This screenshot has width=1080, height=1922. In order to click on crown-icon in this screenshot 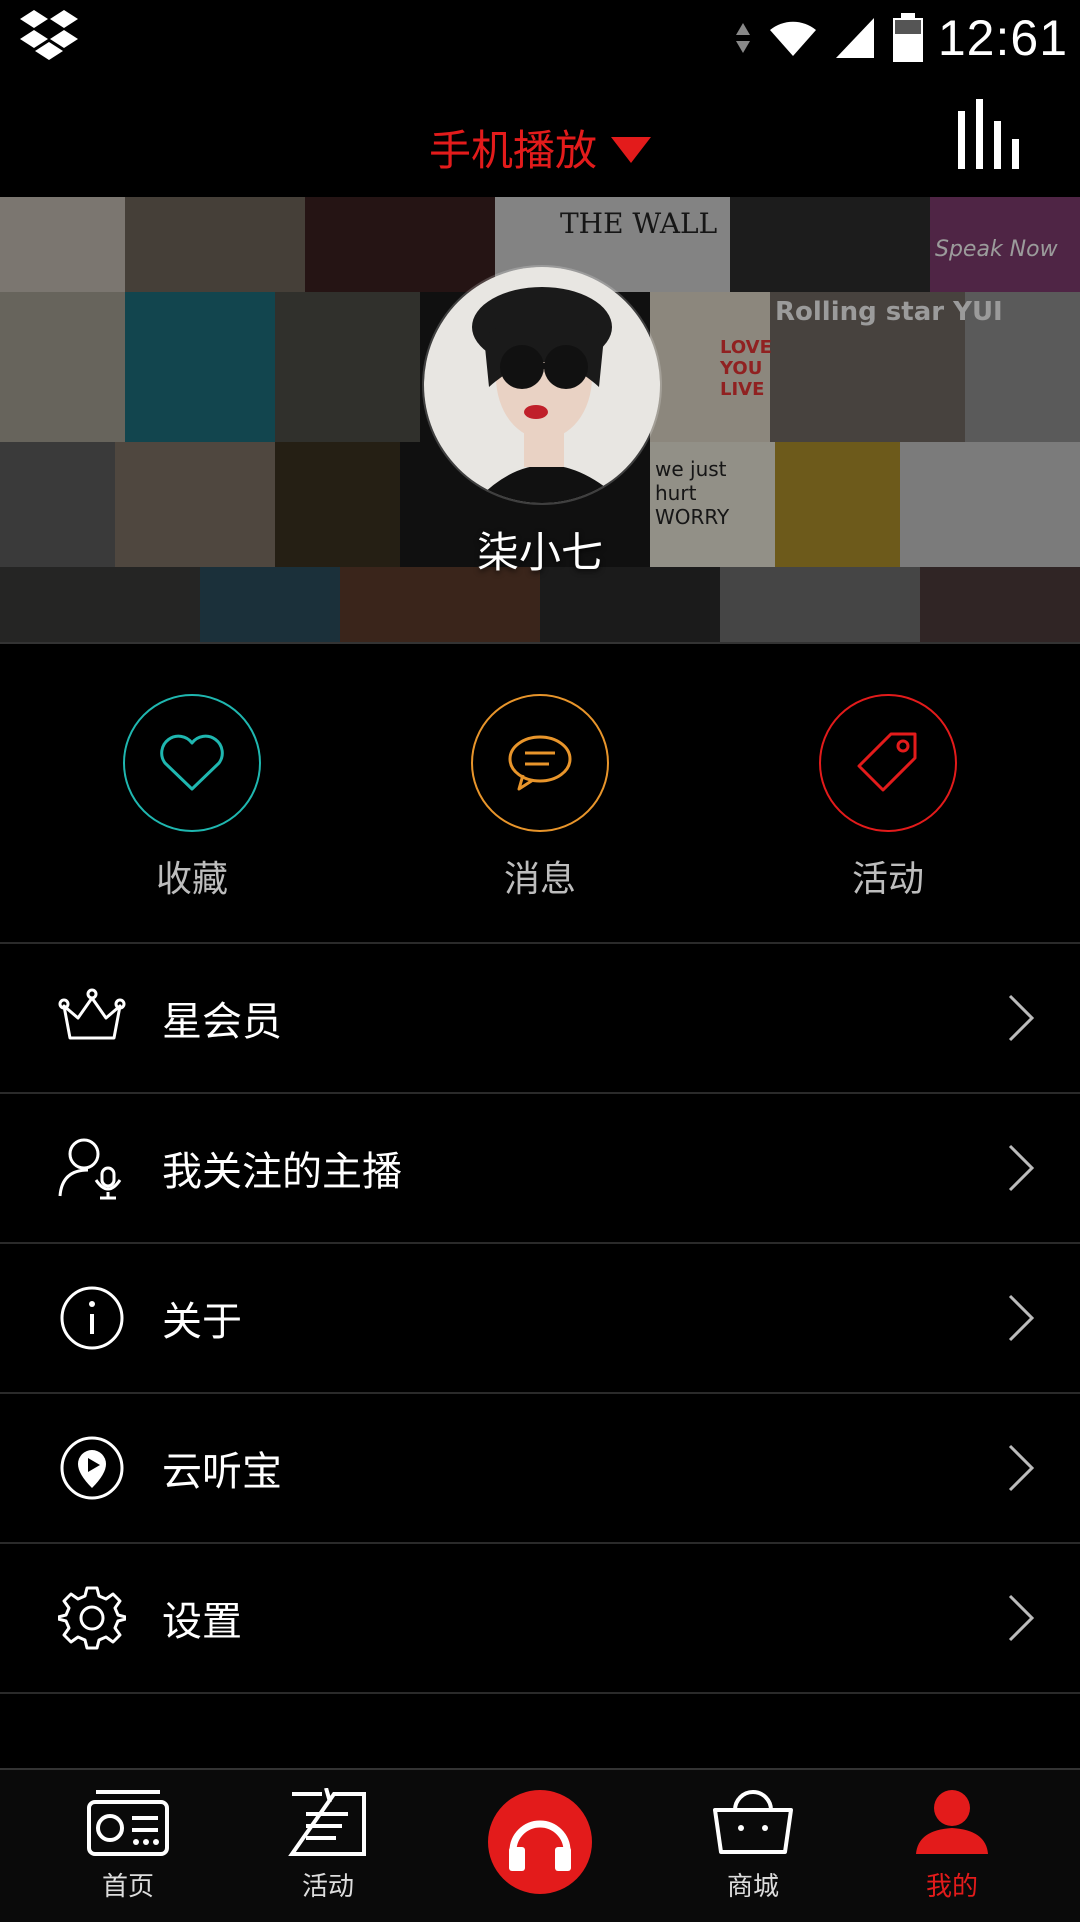, I will do `click(92, 1014)`.